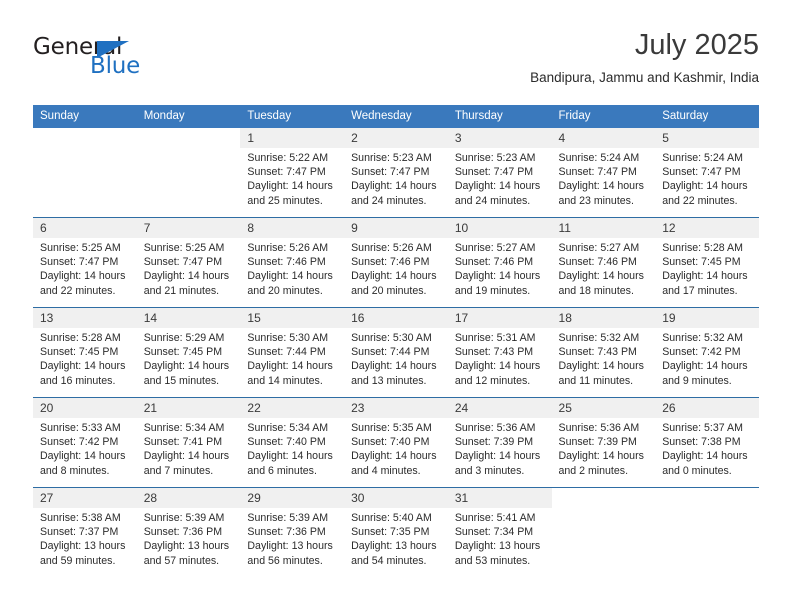 The width and height of the screenshot is (792, 612). Describe the element at coordinates (394, 373) in the screenshot. I see `daylight-text: Daylight: 14 hours and 13 minutes.` at that location.